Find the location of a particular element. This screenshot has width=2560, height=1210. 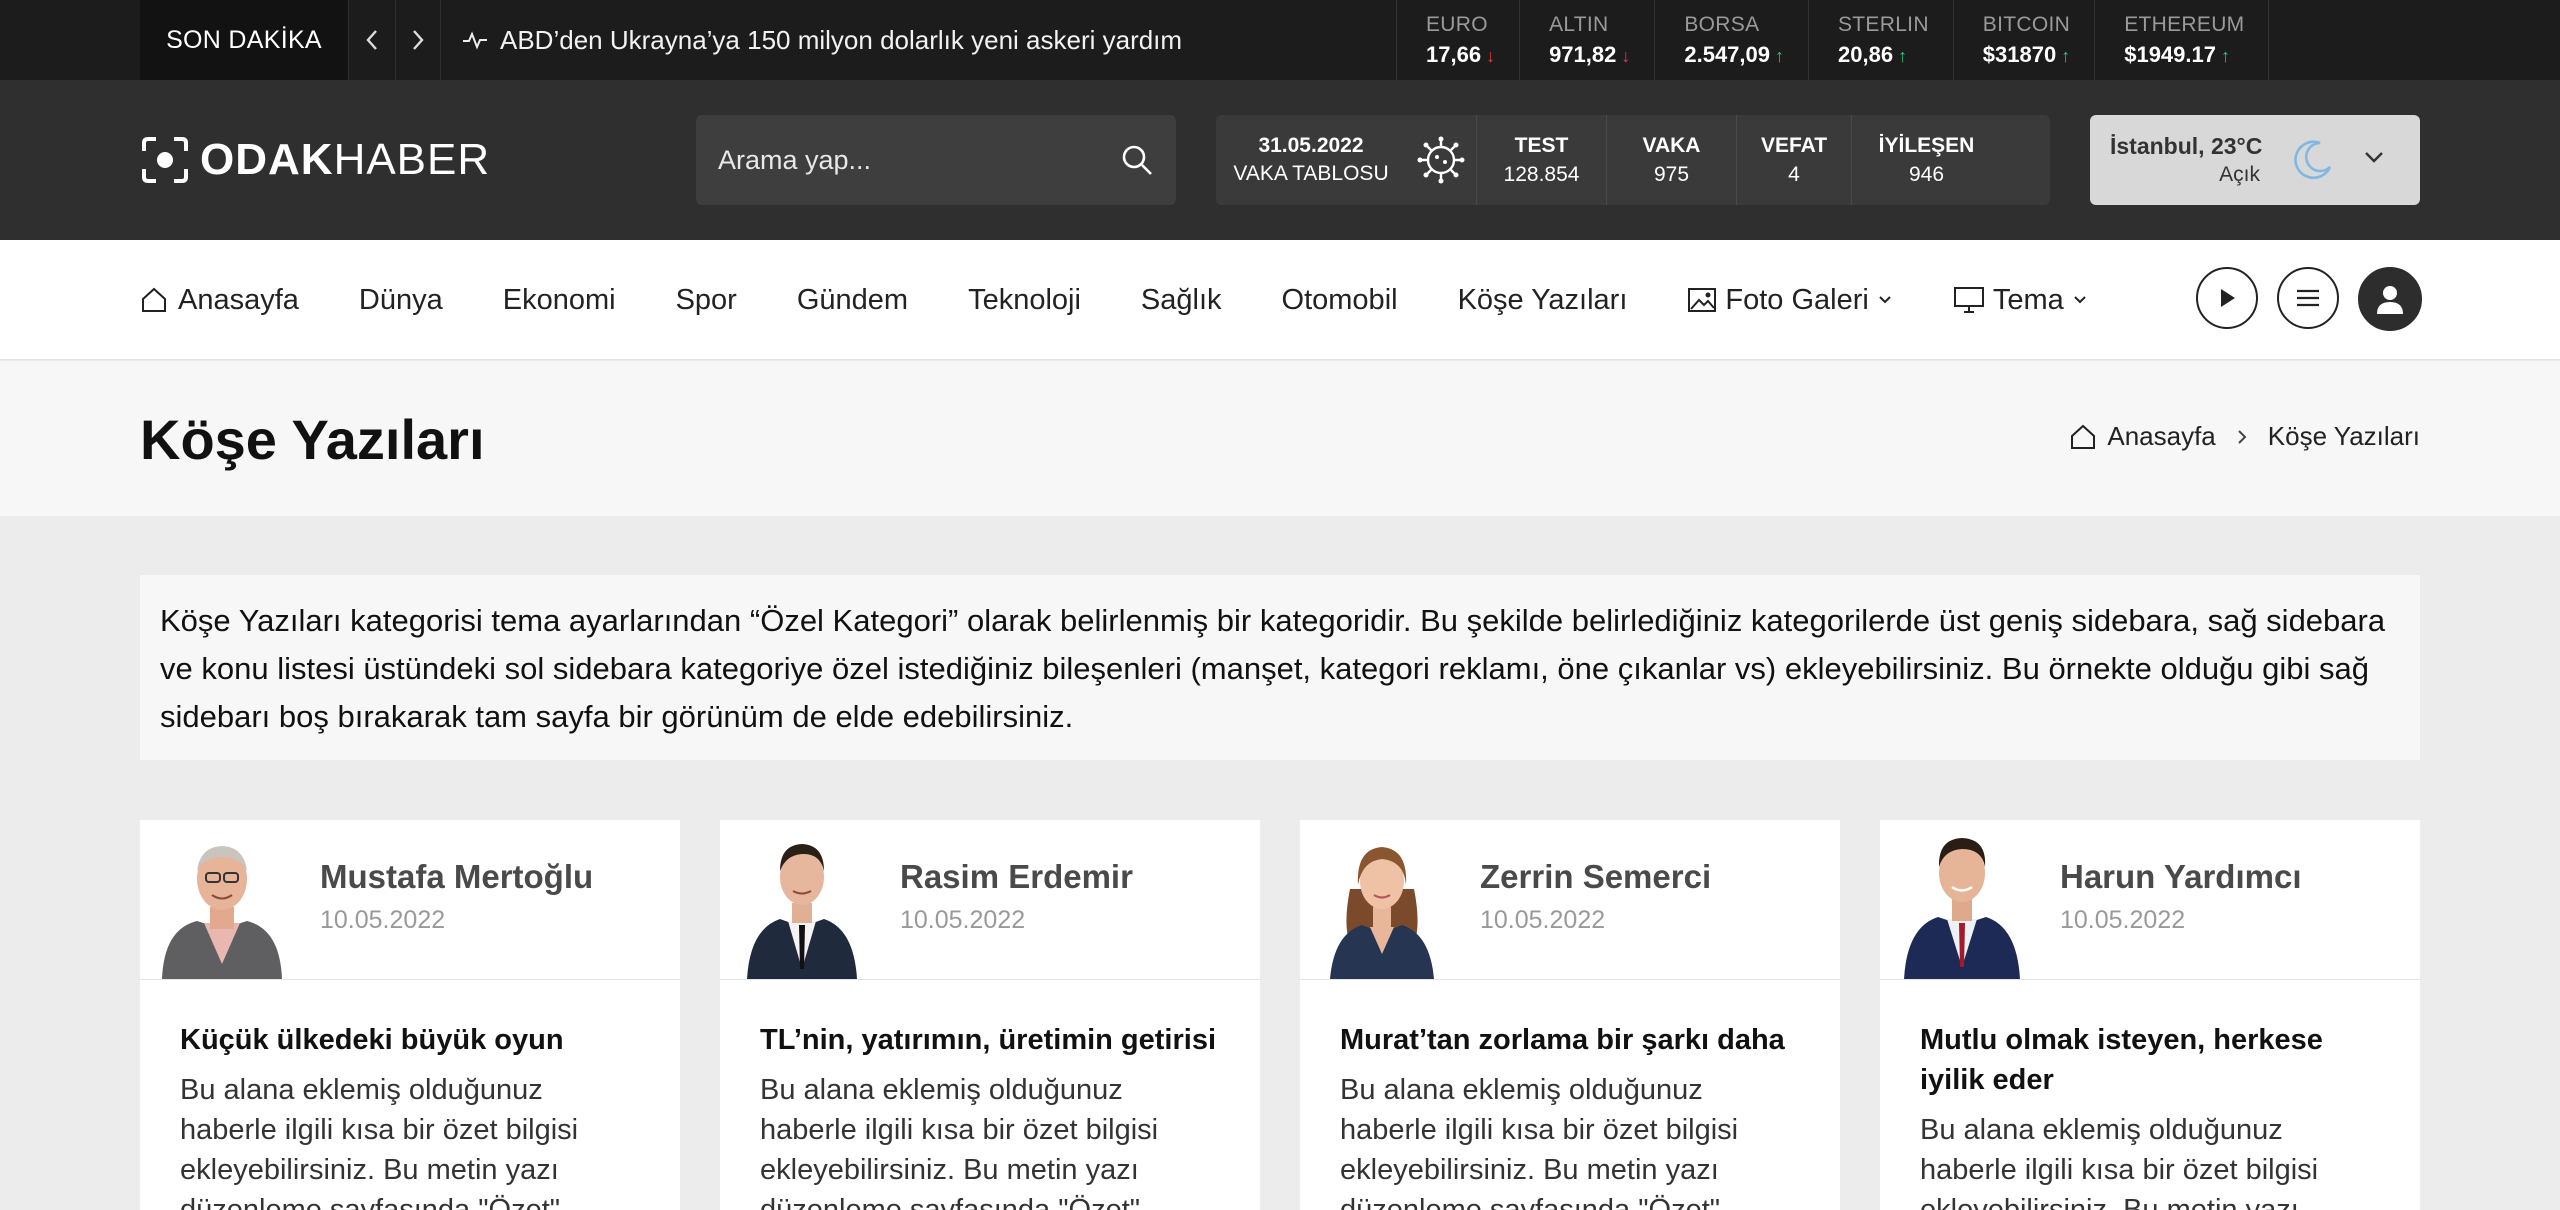

ticker-prev-button is located at coordinates (371, 40).